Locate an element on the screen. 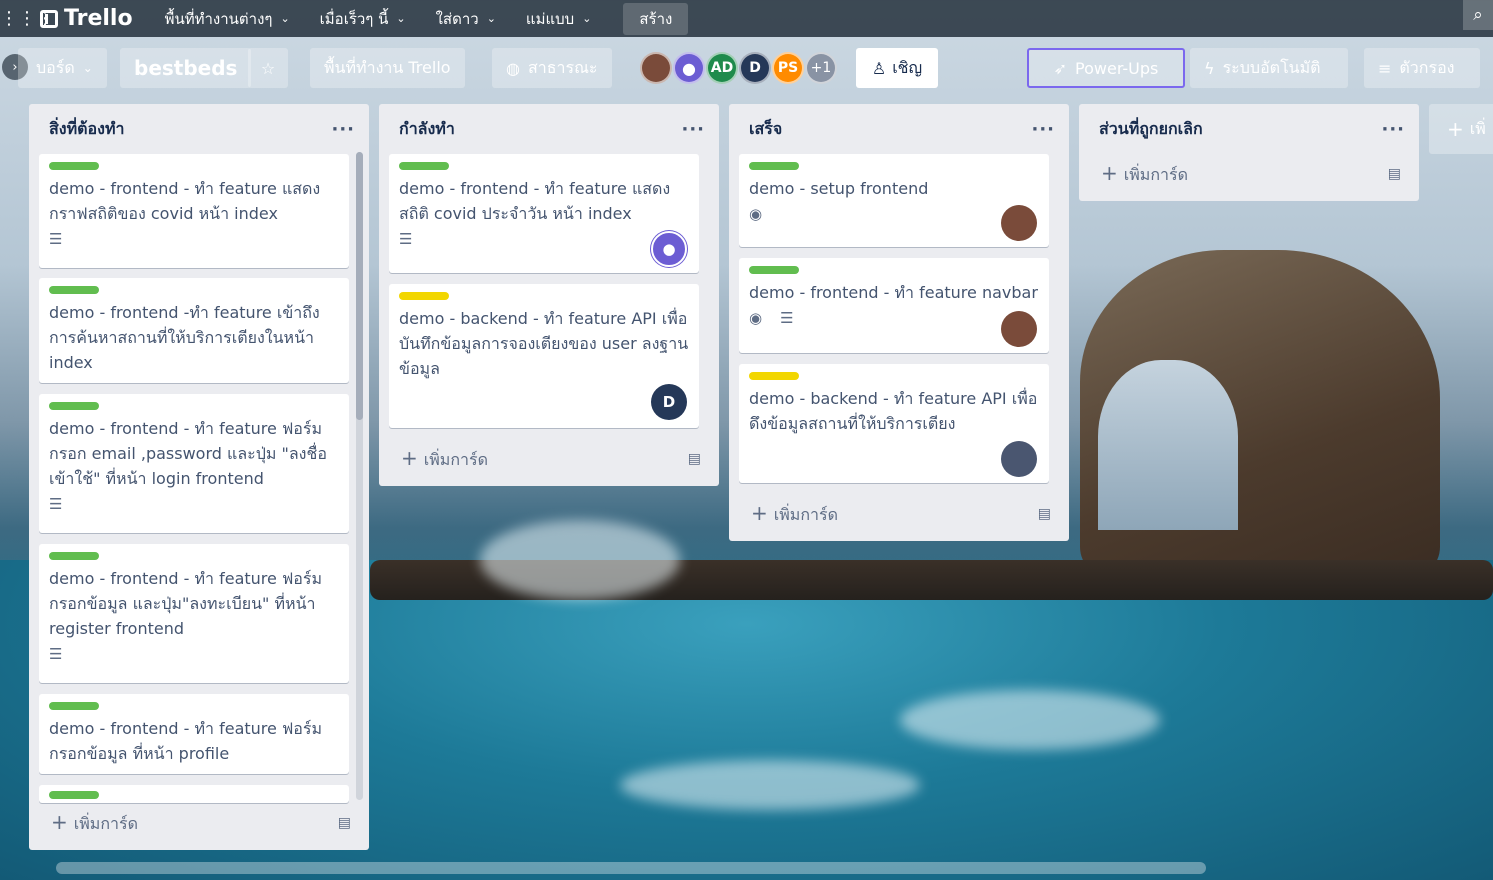  search-icon: ⌕ is located at coordinates (1478, 15).